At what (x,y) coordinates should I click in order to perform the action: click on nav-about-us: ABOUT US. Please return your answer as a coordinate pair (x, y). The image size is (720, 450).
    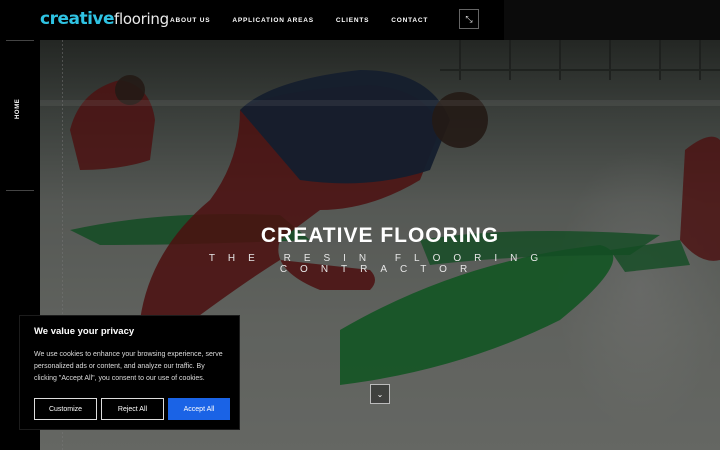
    Looking at the image, I should click on (190, 20).